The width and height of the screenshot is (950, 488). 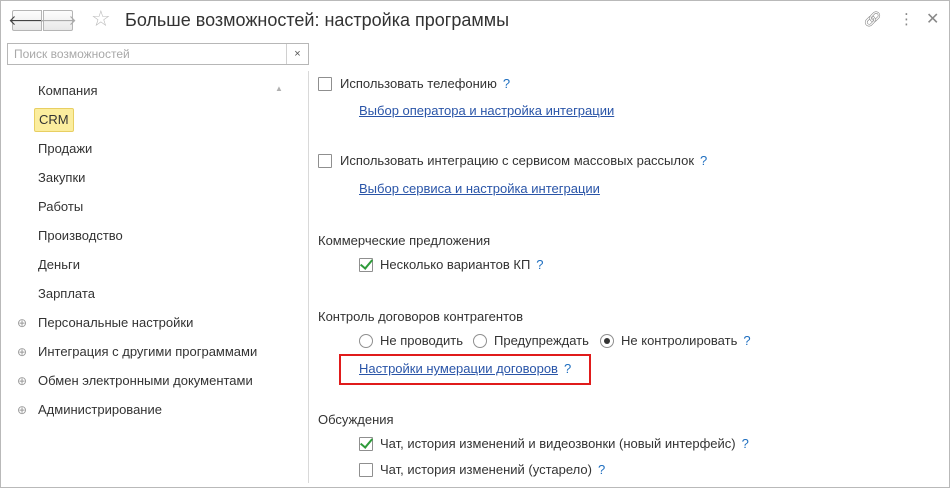 I want to click on sidebar-group-admin: ⊕ Администрирование, so click(x=89, y=410).